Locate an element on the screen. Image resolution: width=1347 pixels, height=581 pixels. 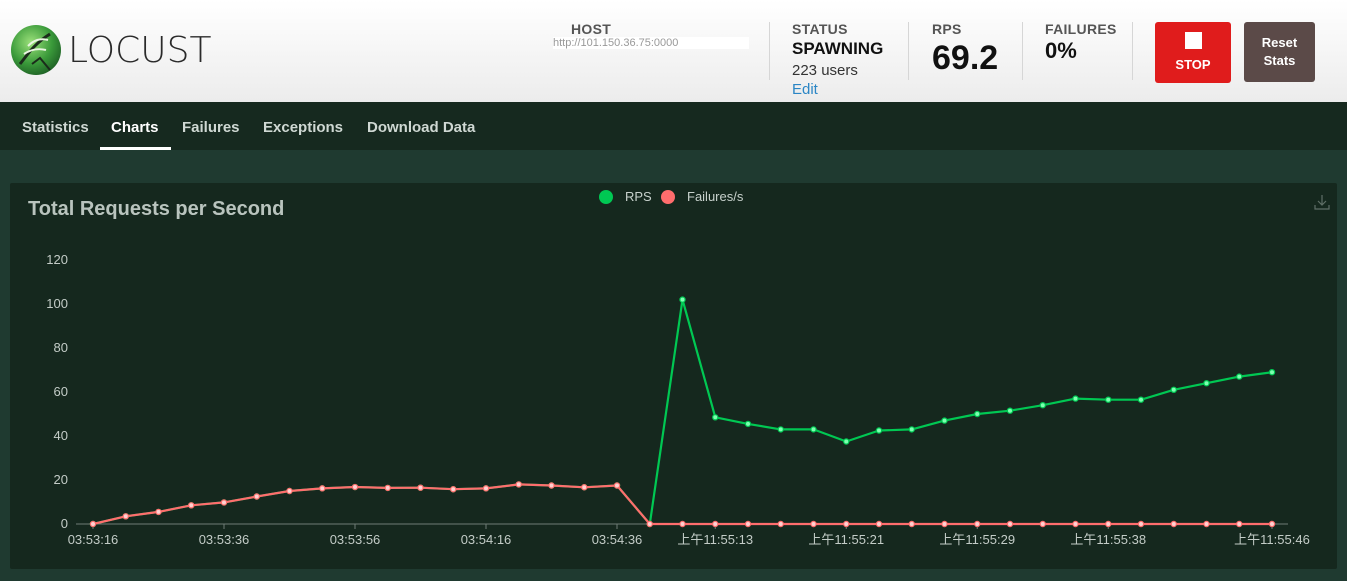
x-tick-label: 上午11:55:29 is located at coordinates (977, 539).